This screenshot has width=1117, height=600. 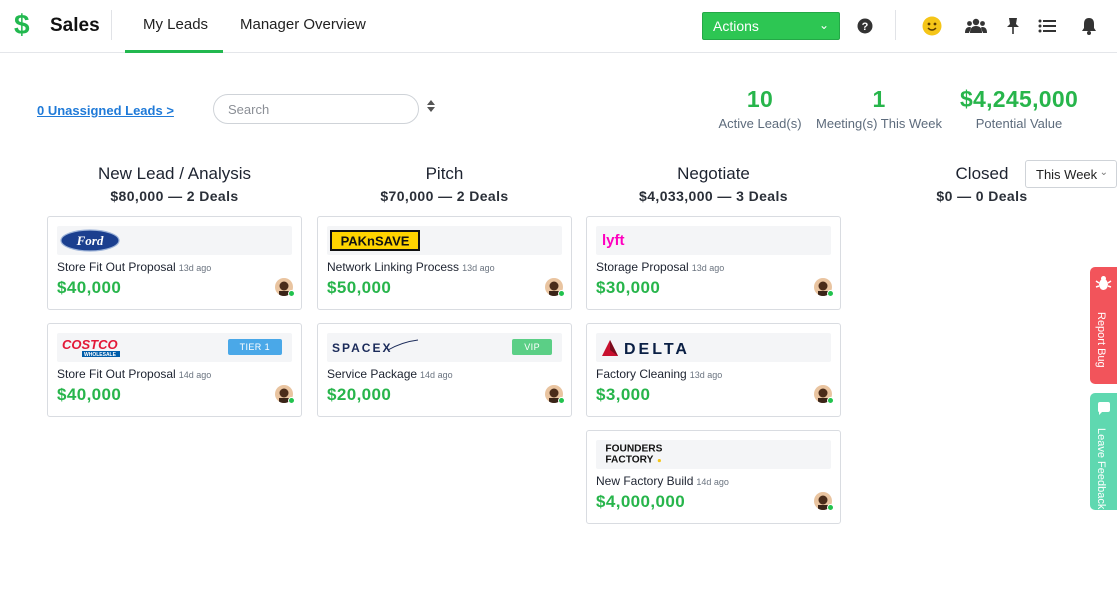 What do you see at coordinates (444, 184) in the screenshot?
I see `column-header-pitch: Pitch $70,000 — 2 Deals` at bounding box center [444, 184].